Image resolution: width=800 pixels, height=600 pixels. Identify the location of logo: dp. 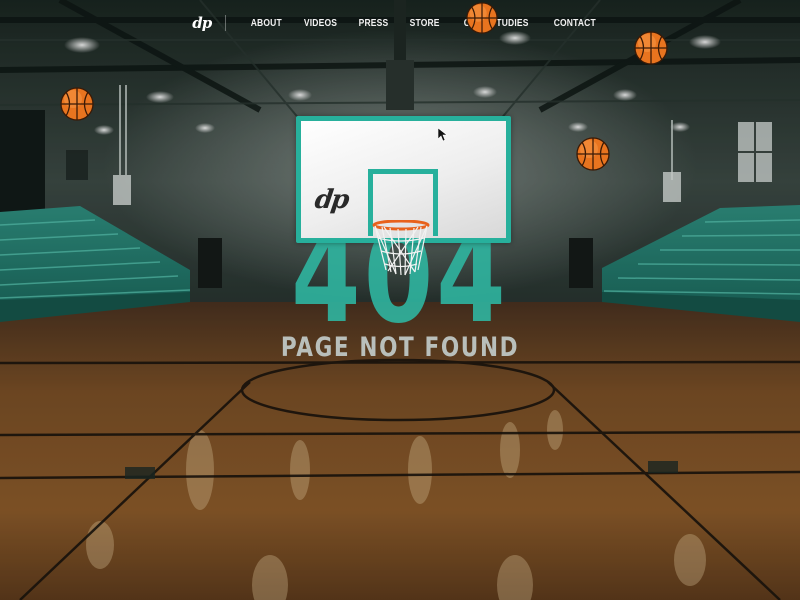
(209, 23).